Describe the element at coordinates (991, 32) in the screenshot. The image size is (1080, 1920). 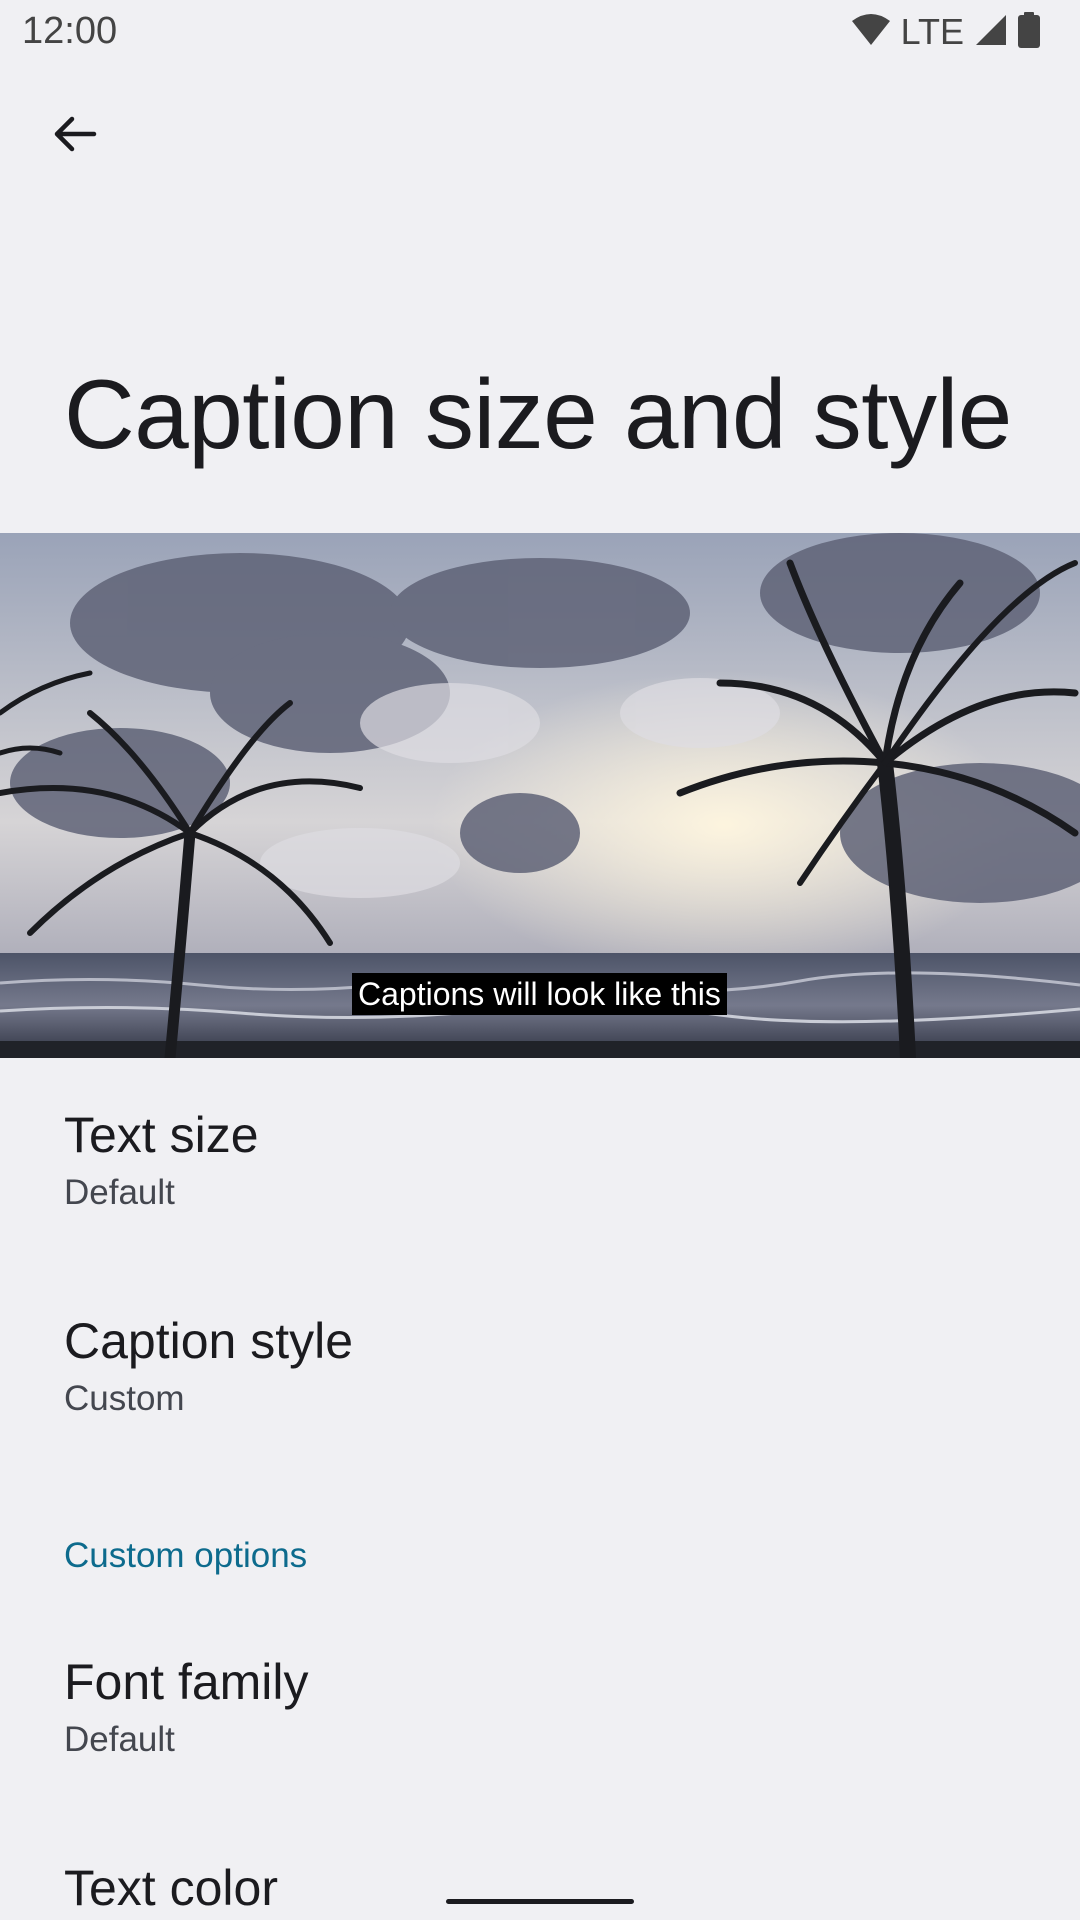
I see `cellular-signal-icon` at that location.